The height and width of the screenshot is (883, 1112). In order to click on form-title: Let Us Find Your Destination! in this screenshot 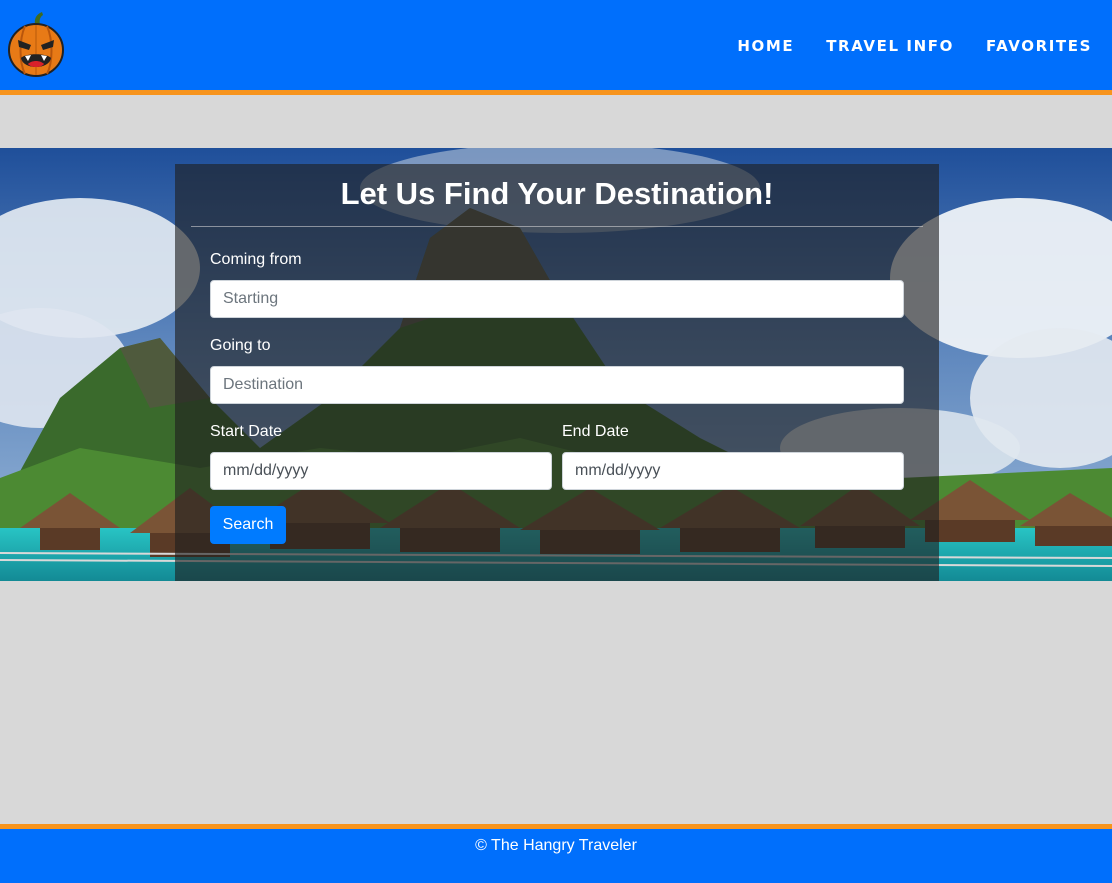, I will do `click(557, 193)`.